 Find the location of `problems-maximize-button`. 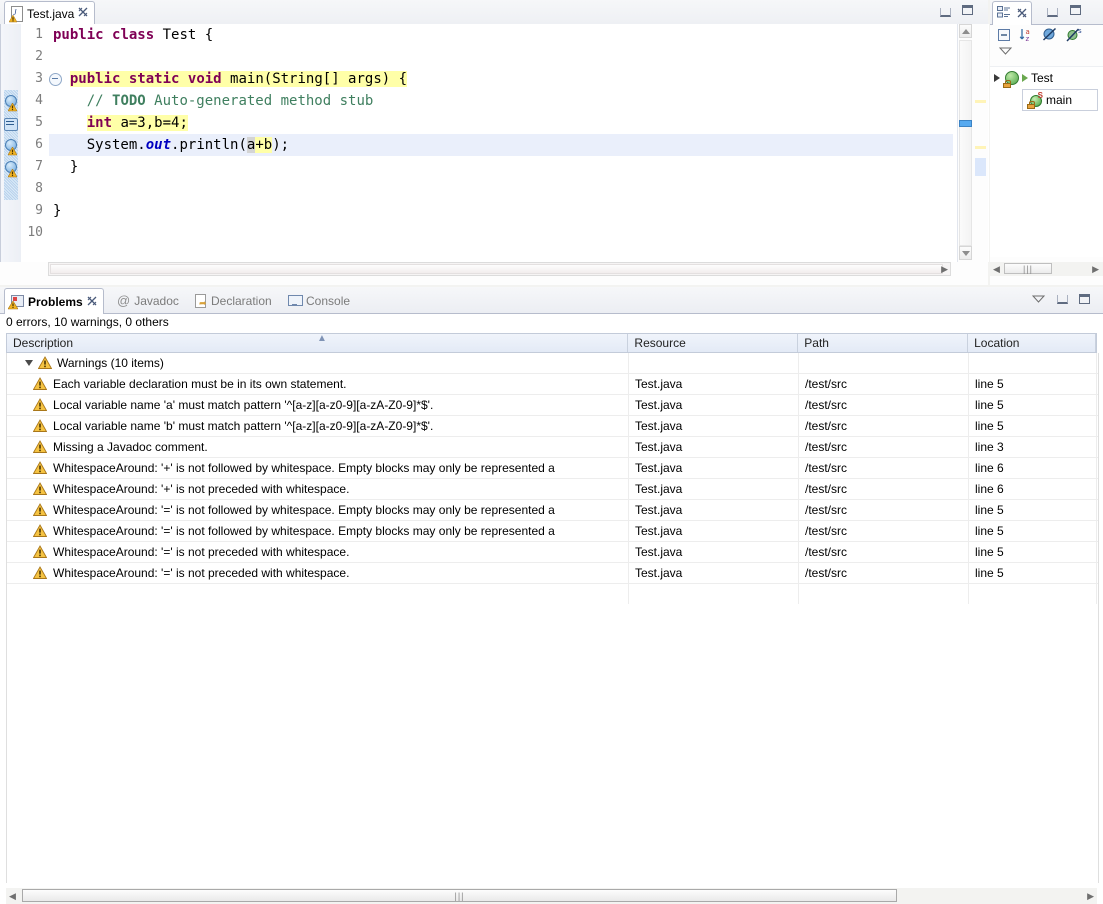

problems-maximize-button is located at coordinates (1085, 300).